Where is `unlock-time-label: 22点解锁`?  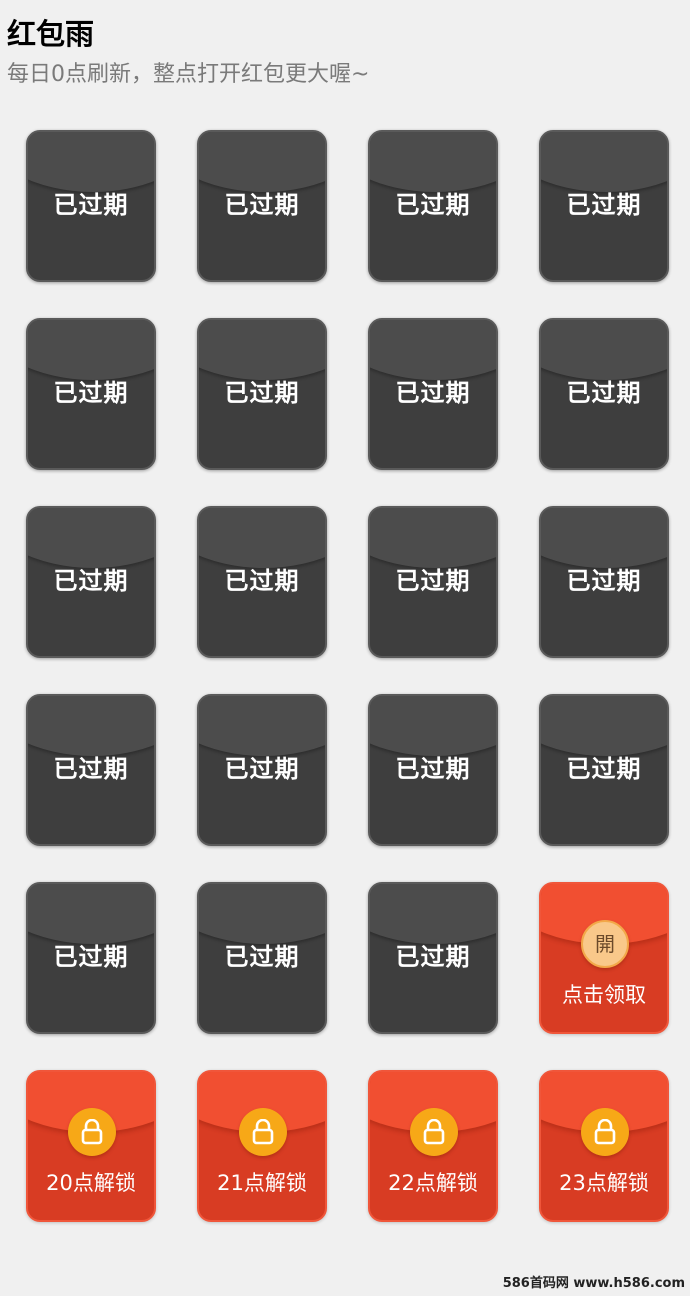
unlock-time-label: 22点解锁 is located at coordinates (433, 1183).